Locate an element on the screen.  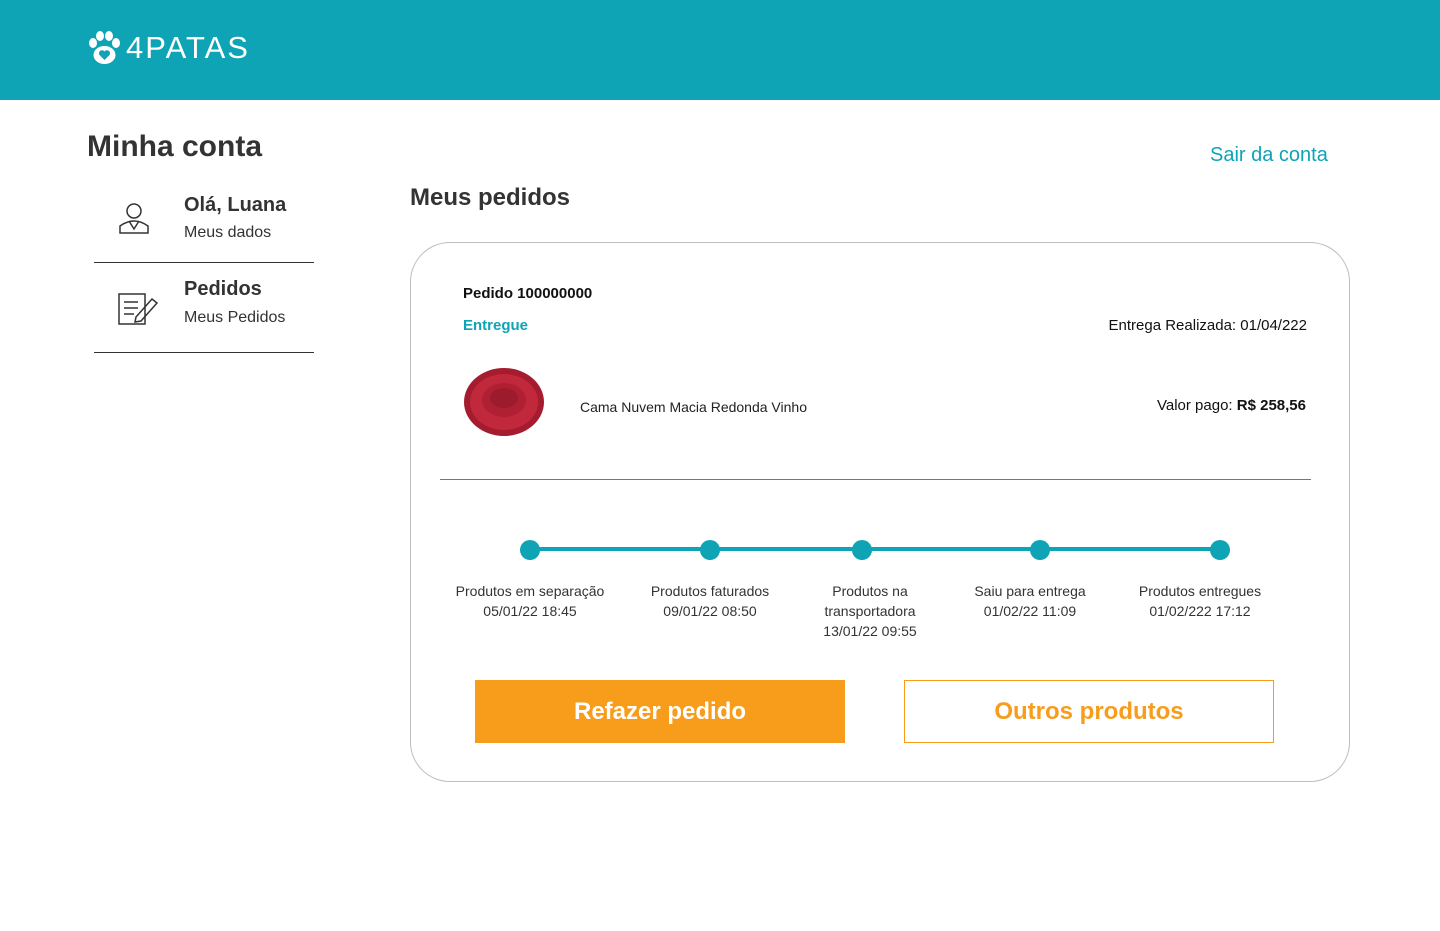
page-title: Minha conta is located at coordinates (175, 146).